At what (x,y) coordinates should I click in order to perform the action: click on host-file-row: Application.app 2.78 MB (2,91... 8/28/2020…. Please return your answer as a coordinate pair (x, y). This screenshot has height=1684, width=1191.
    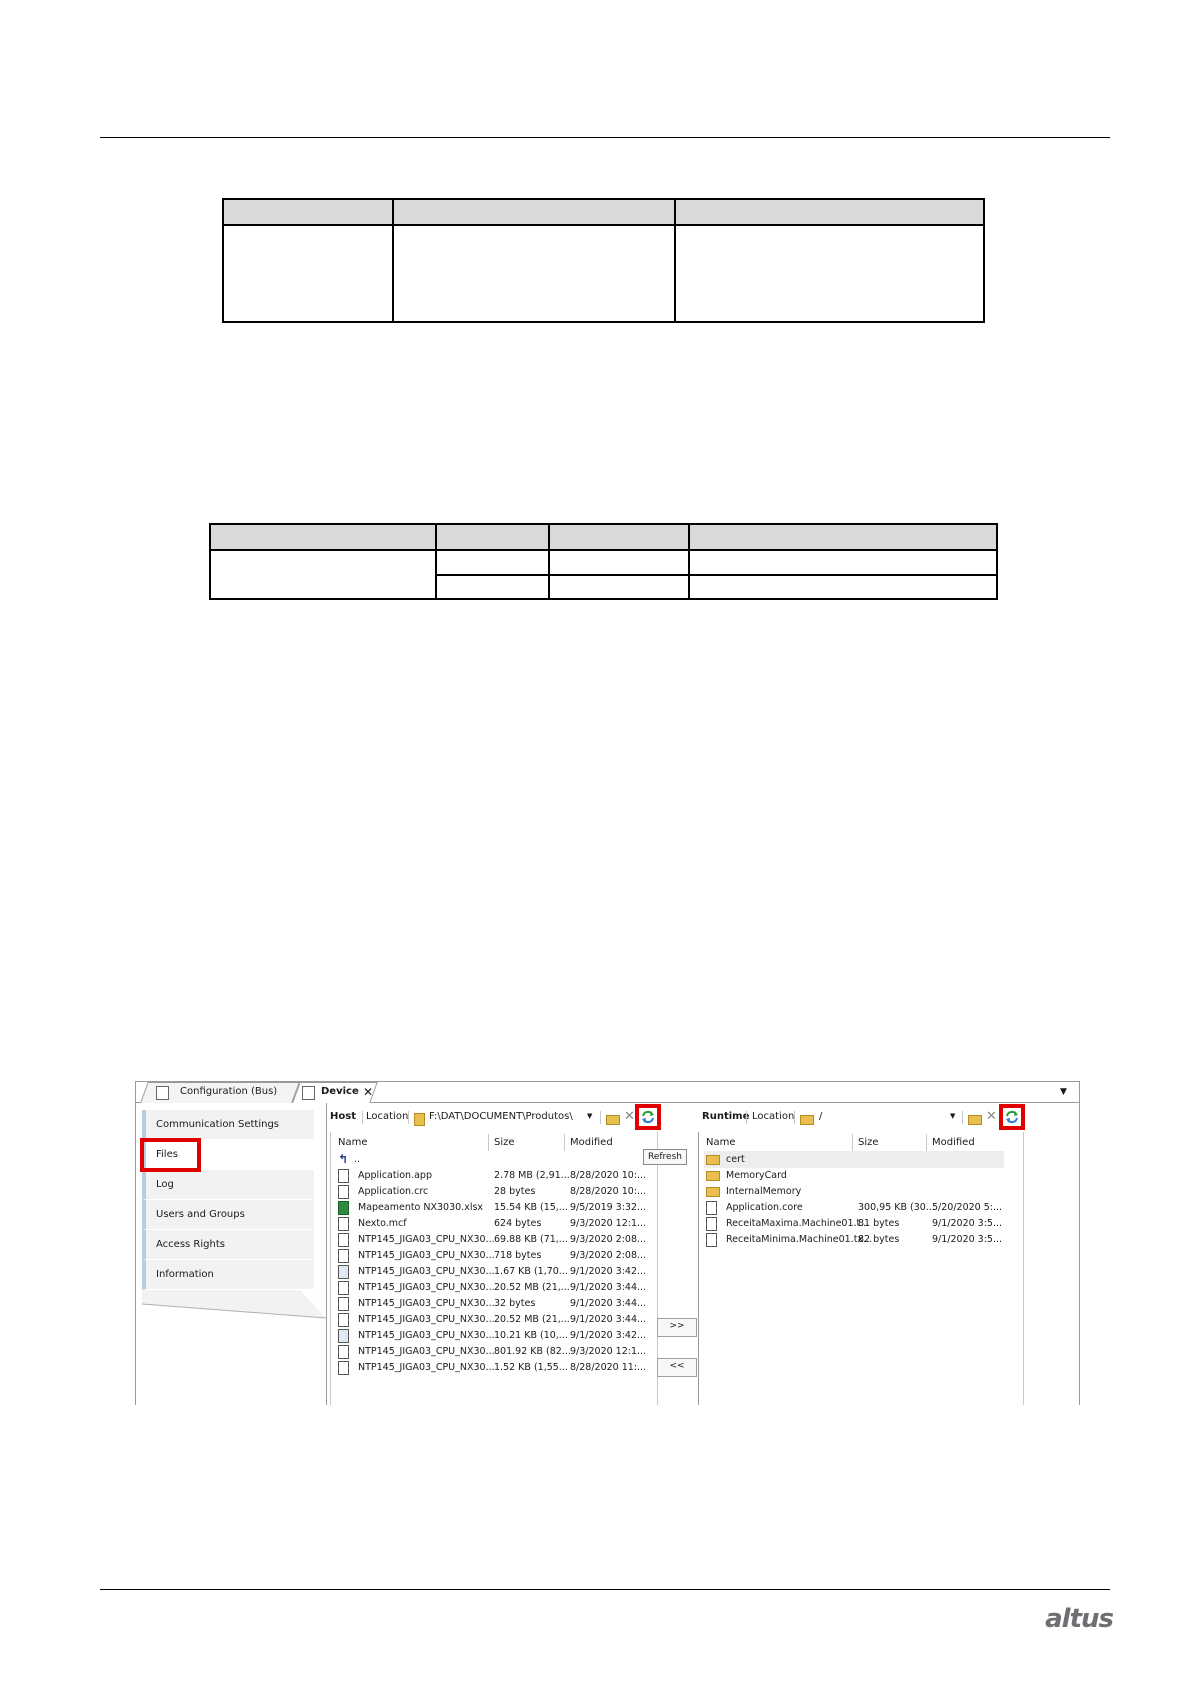
    Looking at the image, I should click on (491, 1175).